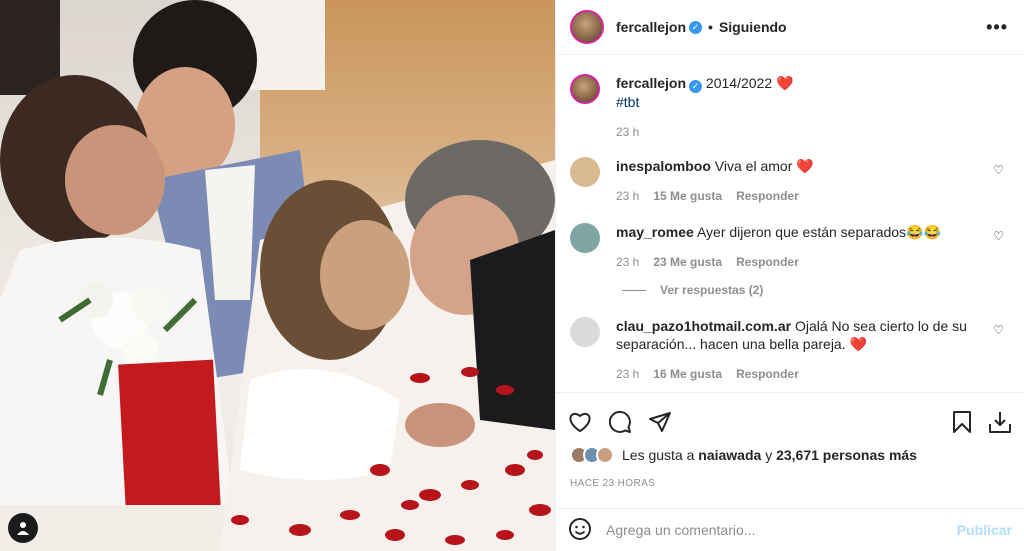  Describe the element at coordinates (651, 83) in the screenshot. I see `caption-username: fercallejon` at that location.